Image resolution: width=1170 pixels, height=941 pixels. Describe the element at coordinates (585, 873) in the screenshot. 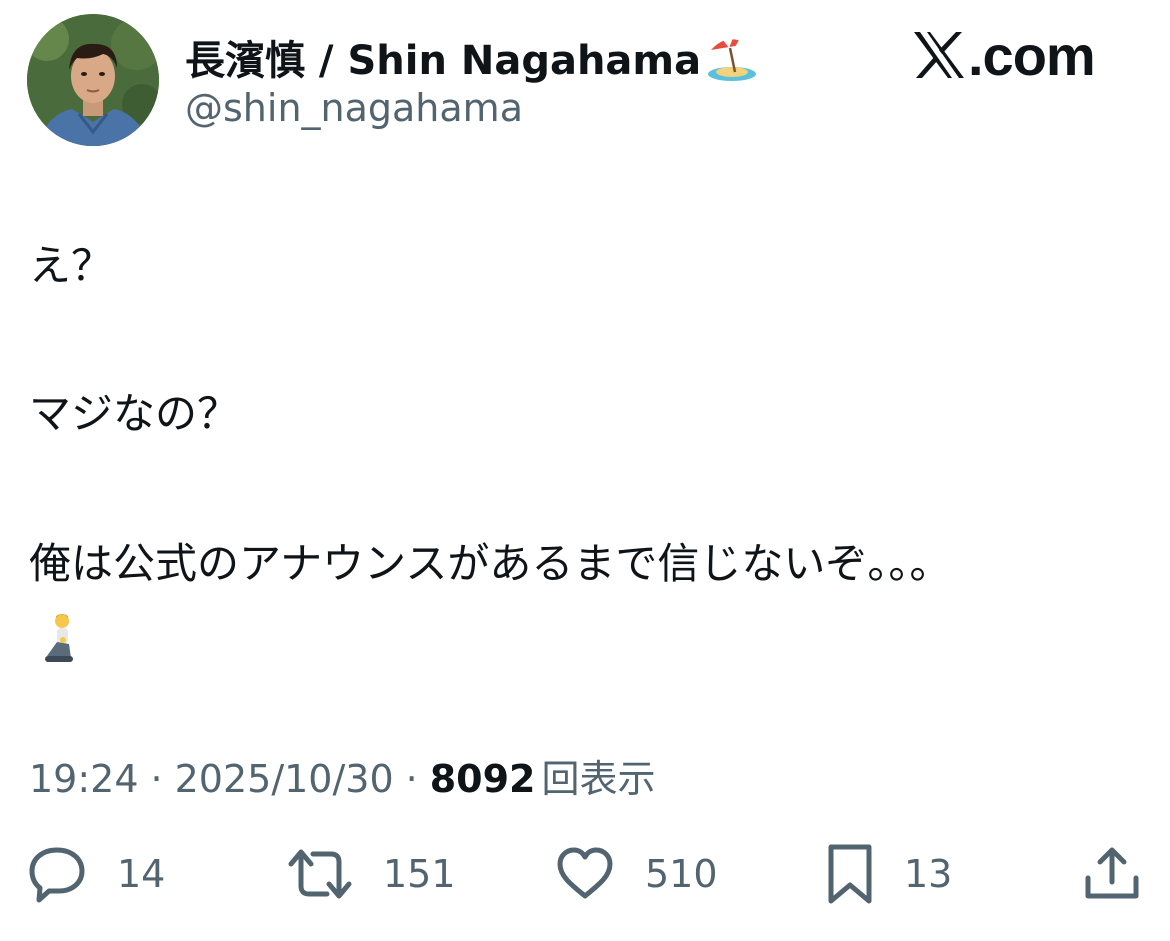

I see `heart-icon` at that location.